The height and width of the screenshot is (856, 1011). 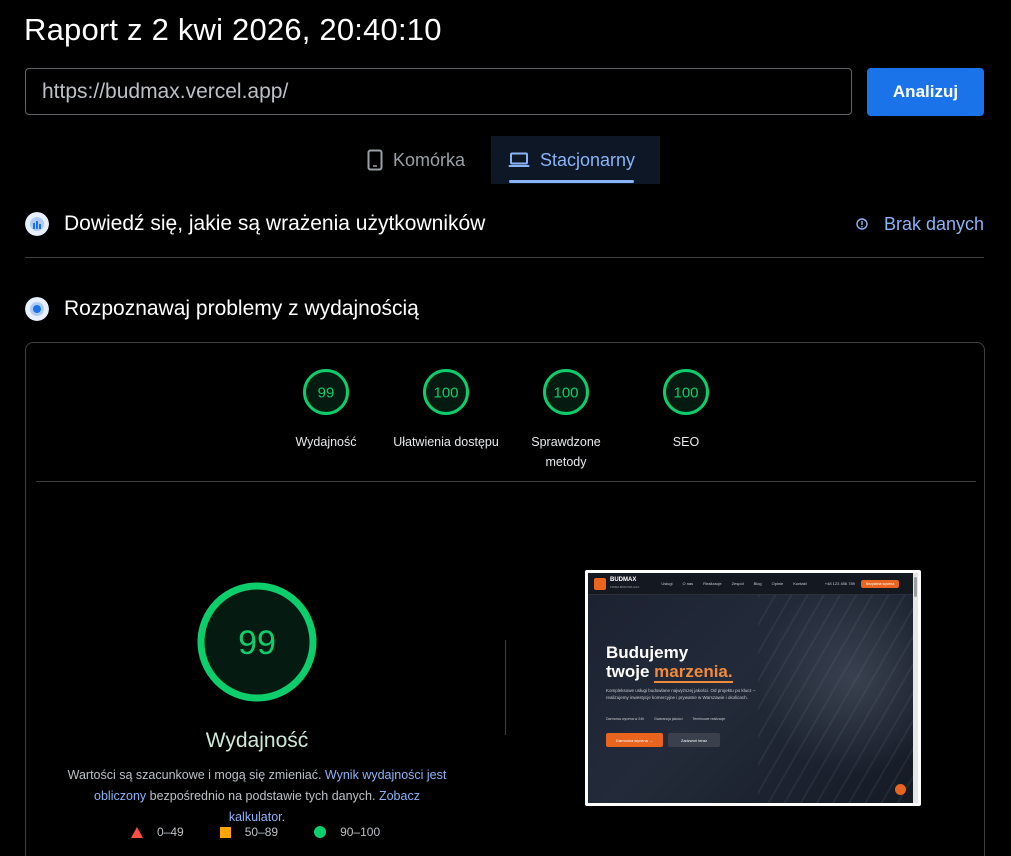 I want to click on score-ring: 99, so click(x=326, y=392).